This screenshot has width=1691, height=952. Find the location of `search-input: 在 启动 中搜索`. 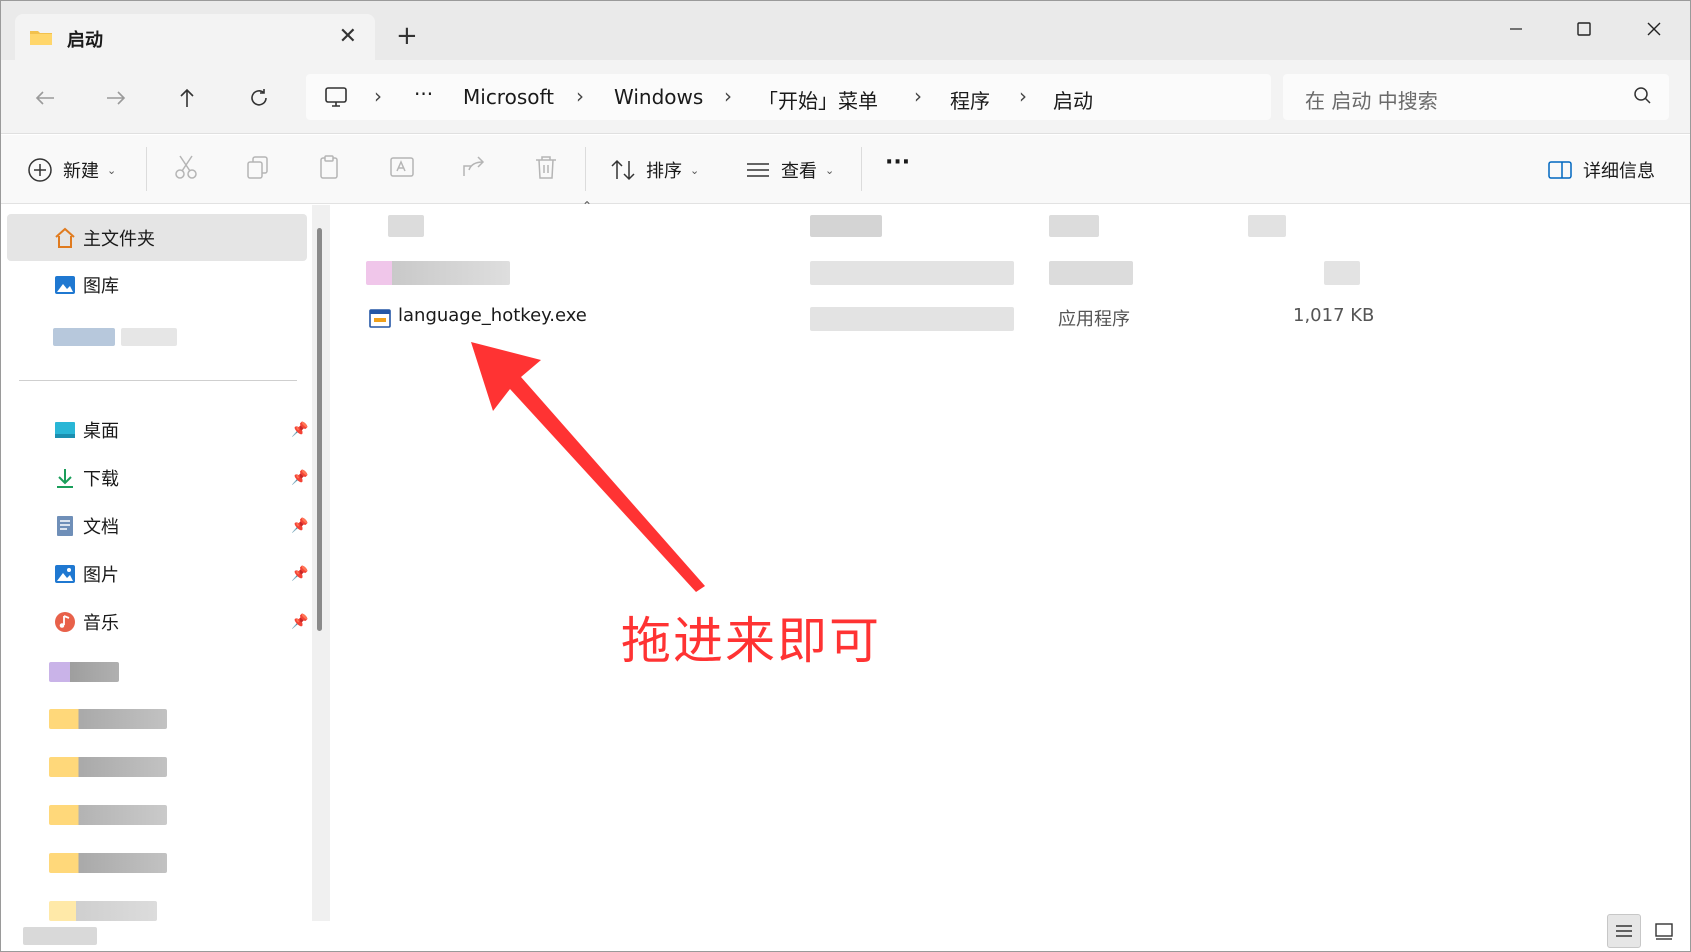

search-input: 在 启动 中搜索 is located at coordinates (1476, 97).